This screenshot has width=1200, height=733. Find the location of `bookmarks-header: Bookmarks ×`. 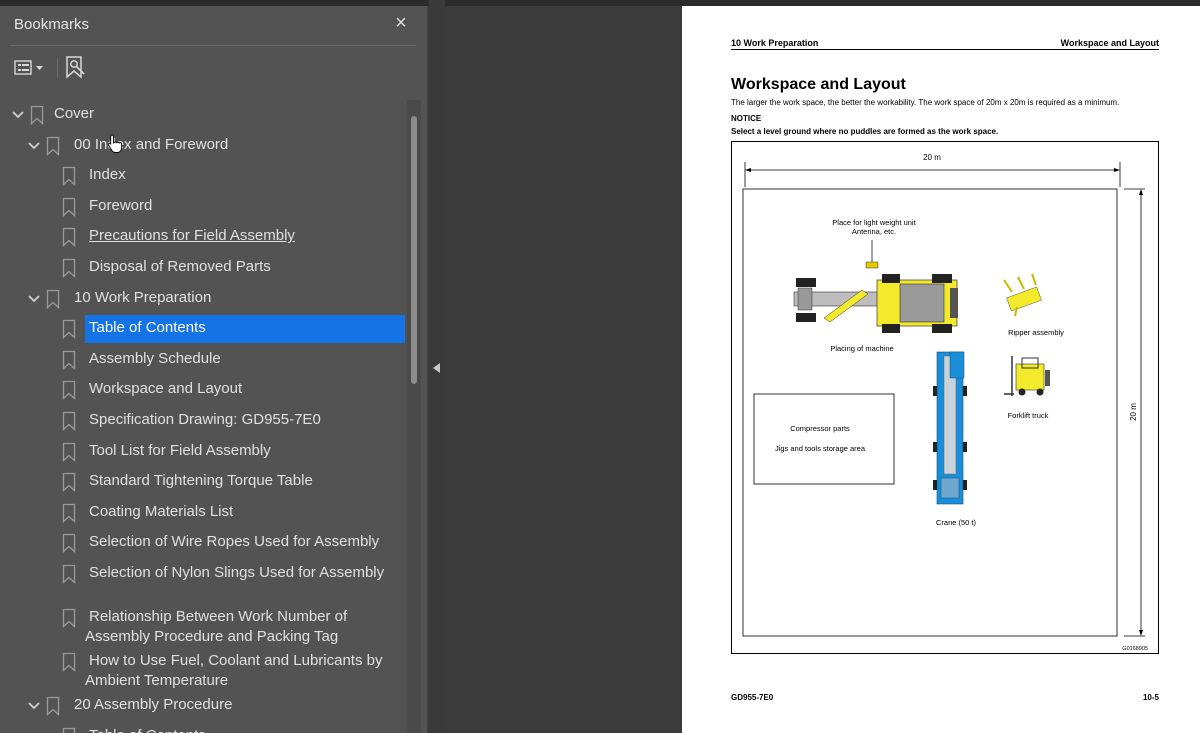

bookmarks-header: Bookmarks × is located at coordinates (214, 26).